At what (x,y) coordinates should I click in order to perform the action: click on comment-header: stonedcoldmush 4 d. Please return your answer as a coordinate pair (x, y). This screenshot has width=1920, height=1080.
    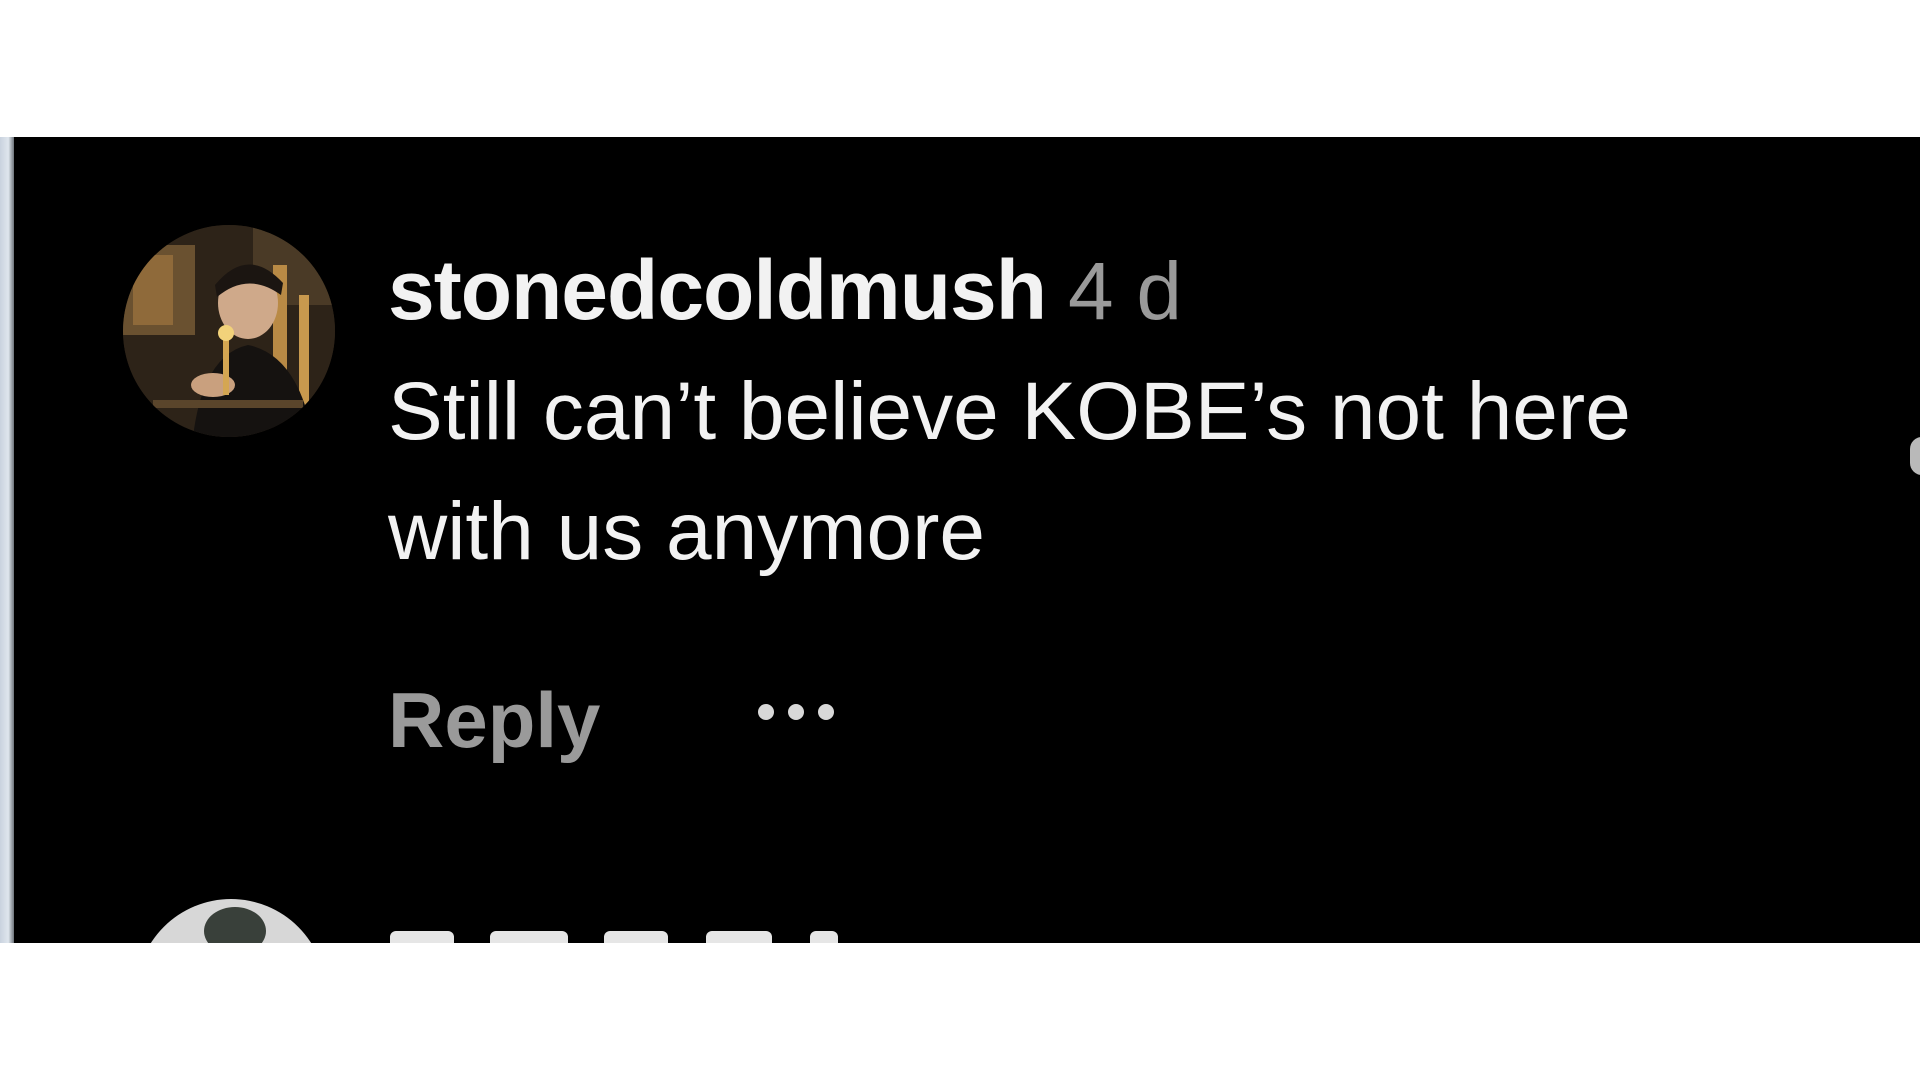
    Looking at the image, I should click on (1088, 297).